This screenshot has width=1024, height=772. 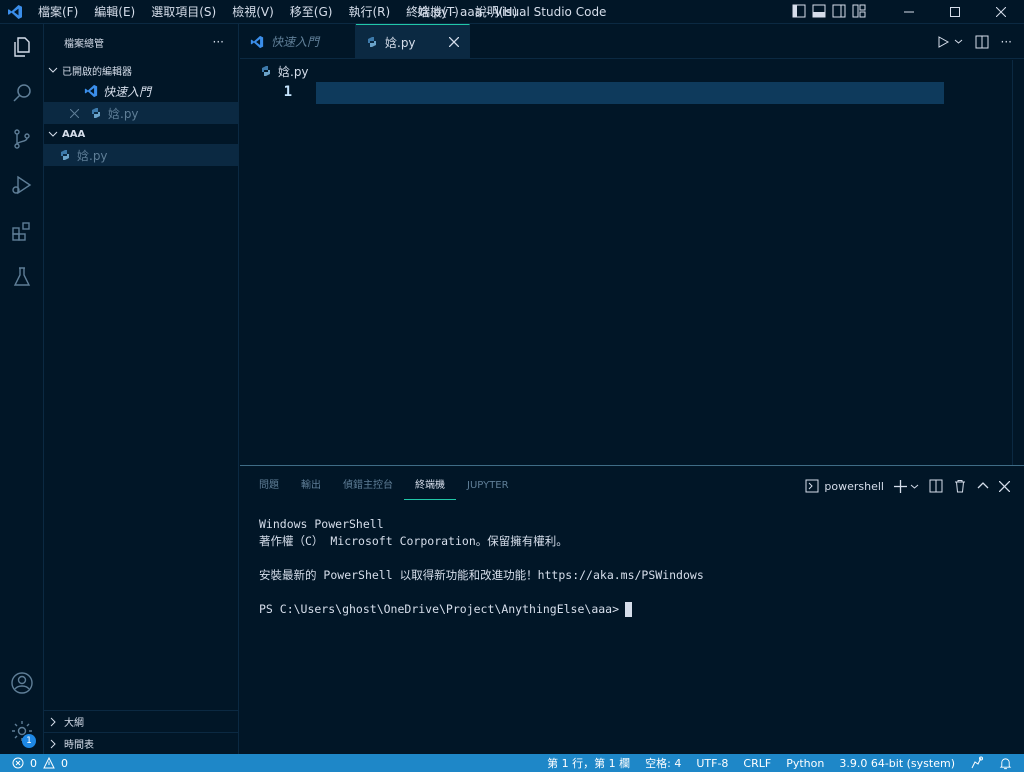 What do you see at coordinates (977, 763) in the screenshot?
I see `feedback-icon` at bounding box center [977, 763].